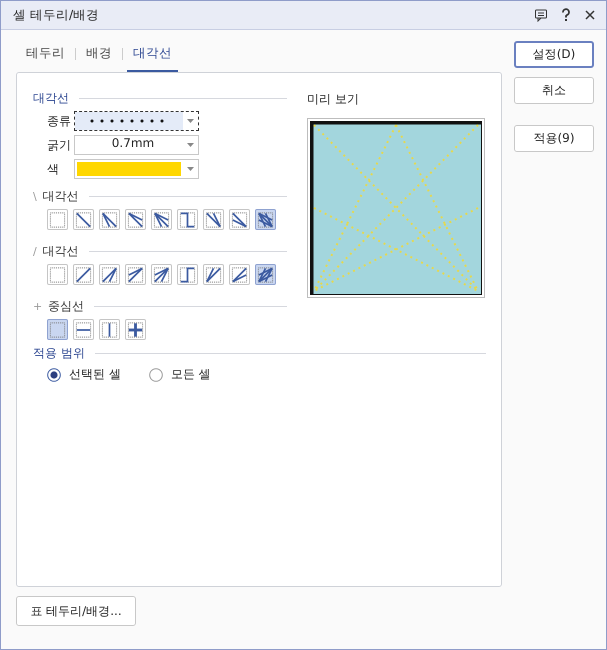 This screenshot has width=607, height=650. I want to click on close-icon, so click(590, 15).